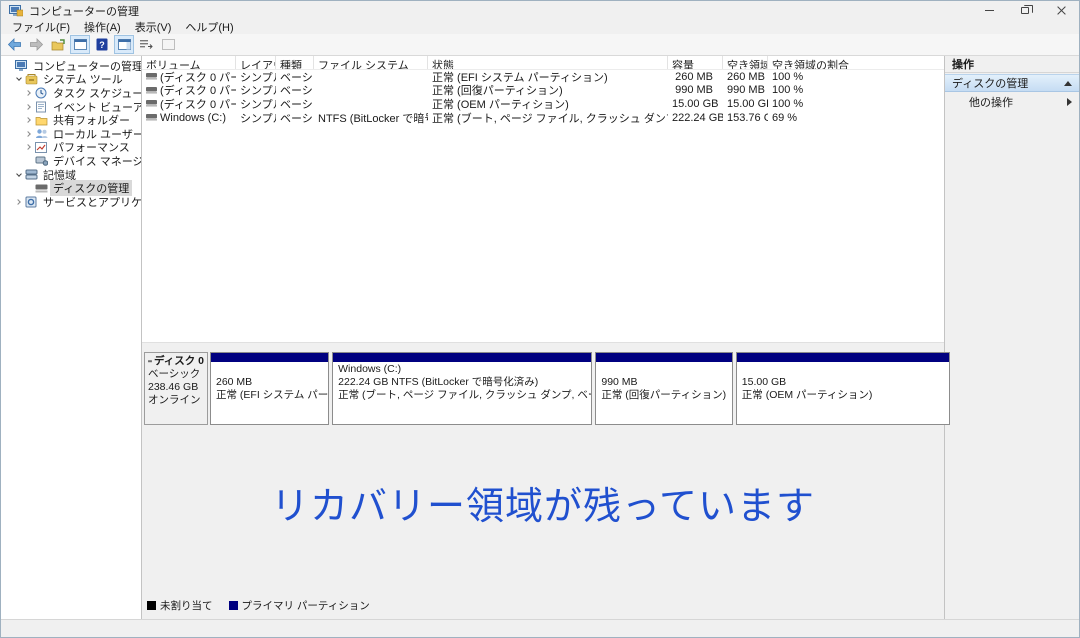 This screenshot has width=1080, height=638. Describe the element at coordinates (234, 382) in the screenshot. I see `partition-size: 260 MB` at that location.